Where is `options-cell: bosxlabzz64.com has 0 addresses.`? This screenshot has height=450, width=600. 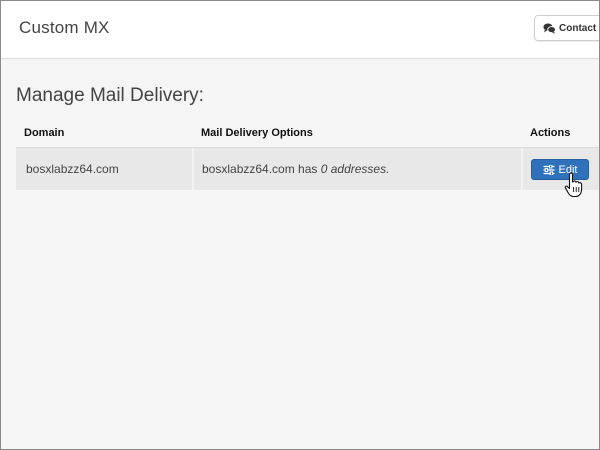
options-cell: bosxlabzz64.com has 0 addresses. is located at coordinates (295, 169).